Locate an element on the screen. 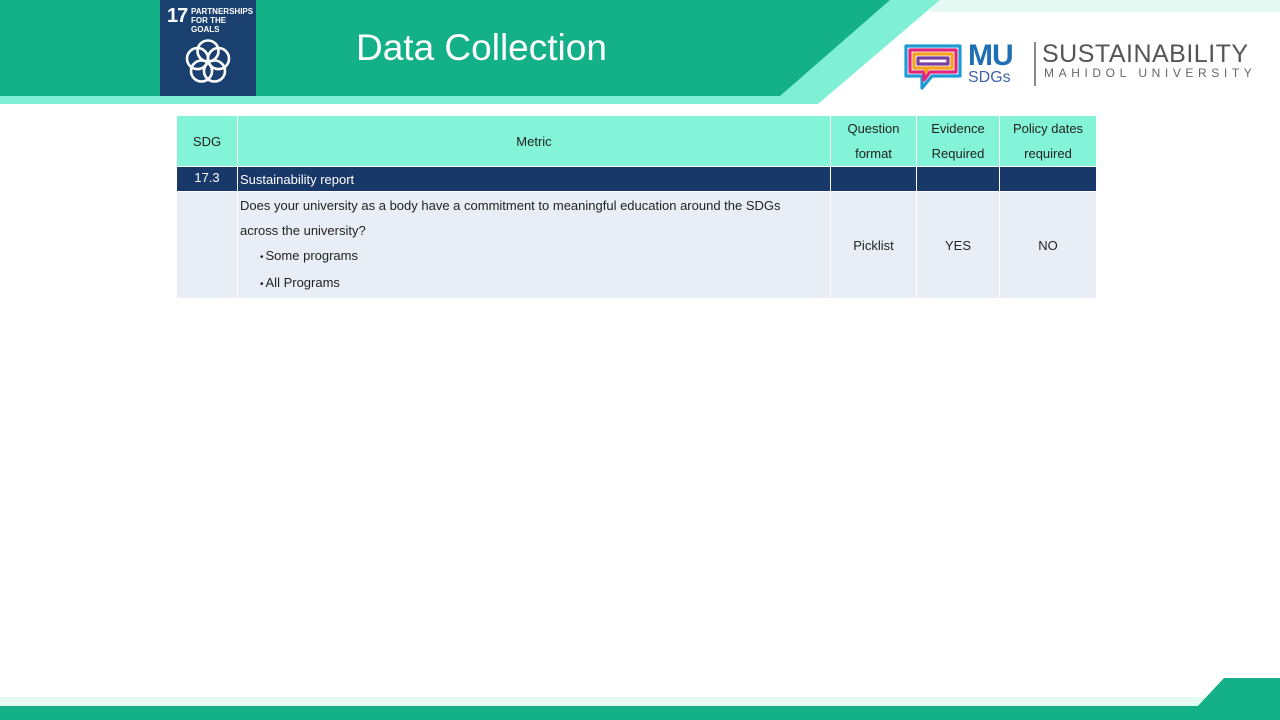  speech-bubble-logo-icon is located at coordinates (933, 67).